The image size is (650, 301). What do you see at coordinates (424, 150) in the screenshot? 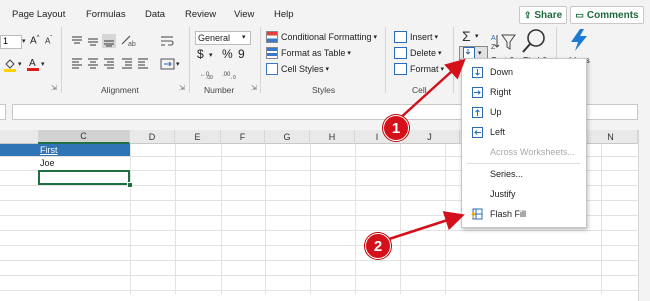
I see `annotation-arrows` at bounding box center [424, 150].